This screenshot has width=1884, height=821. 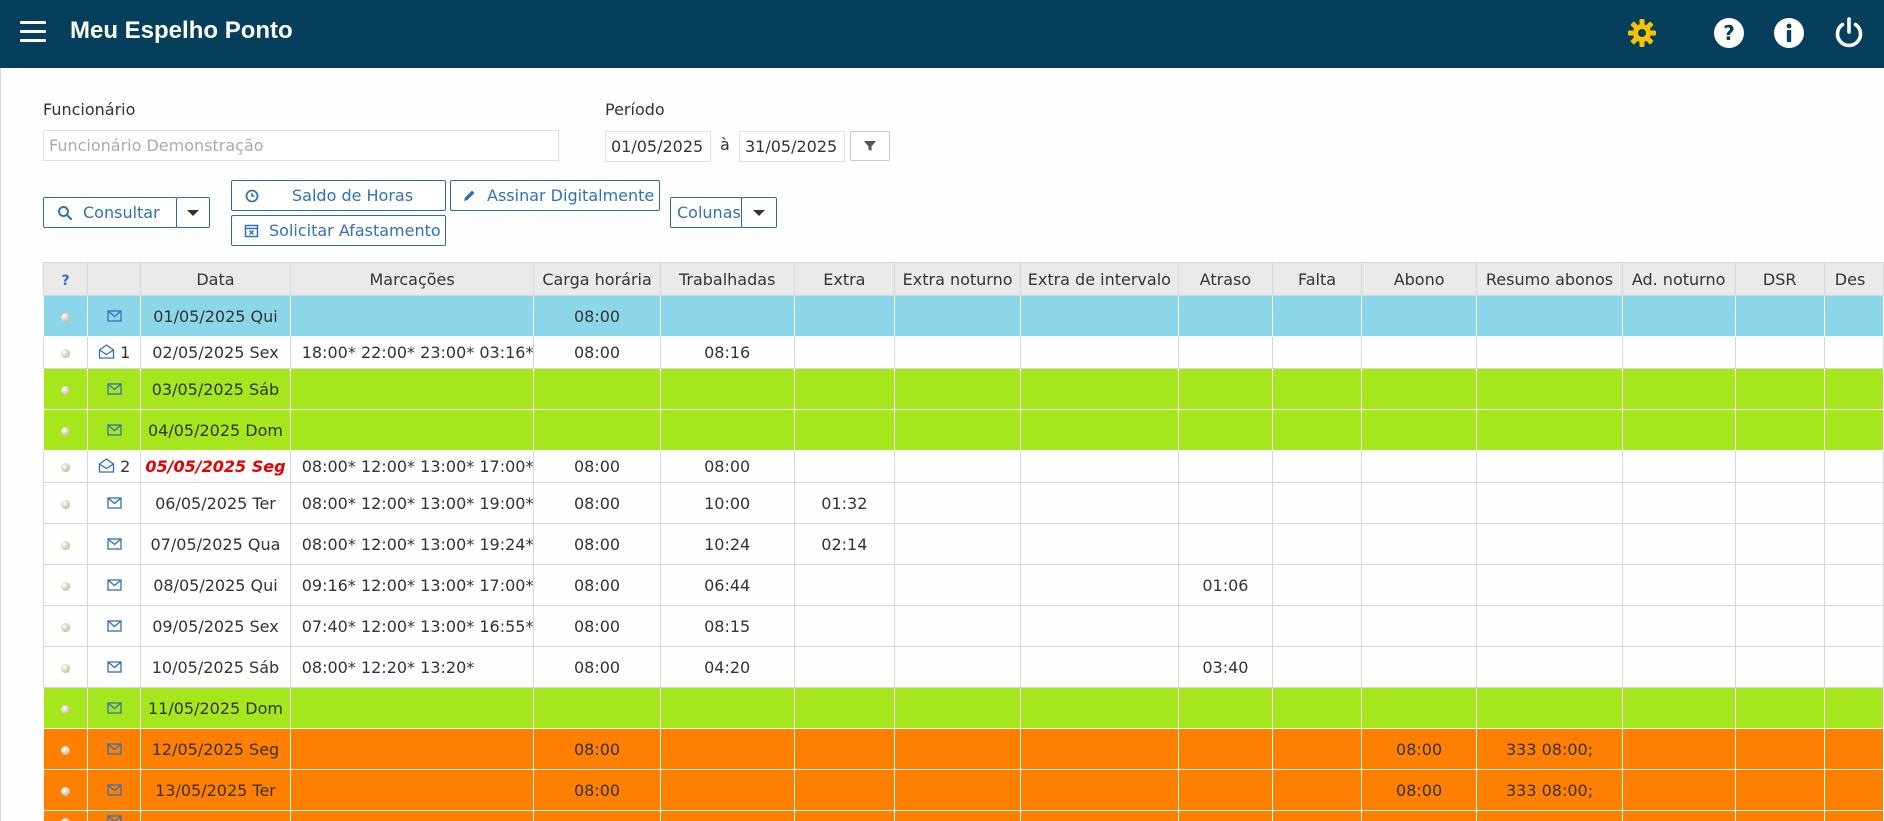 I want to click on date-from-field: 01/05/2025, so click(x=658, y=146).